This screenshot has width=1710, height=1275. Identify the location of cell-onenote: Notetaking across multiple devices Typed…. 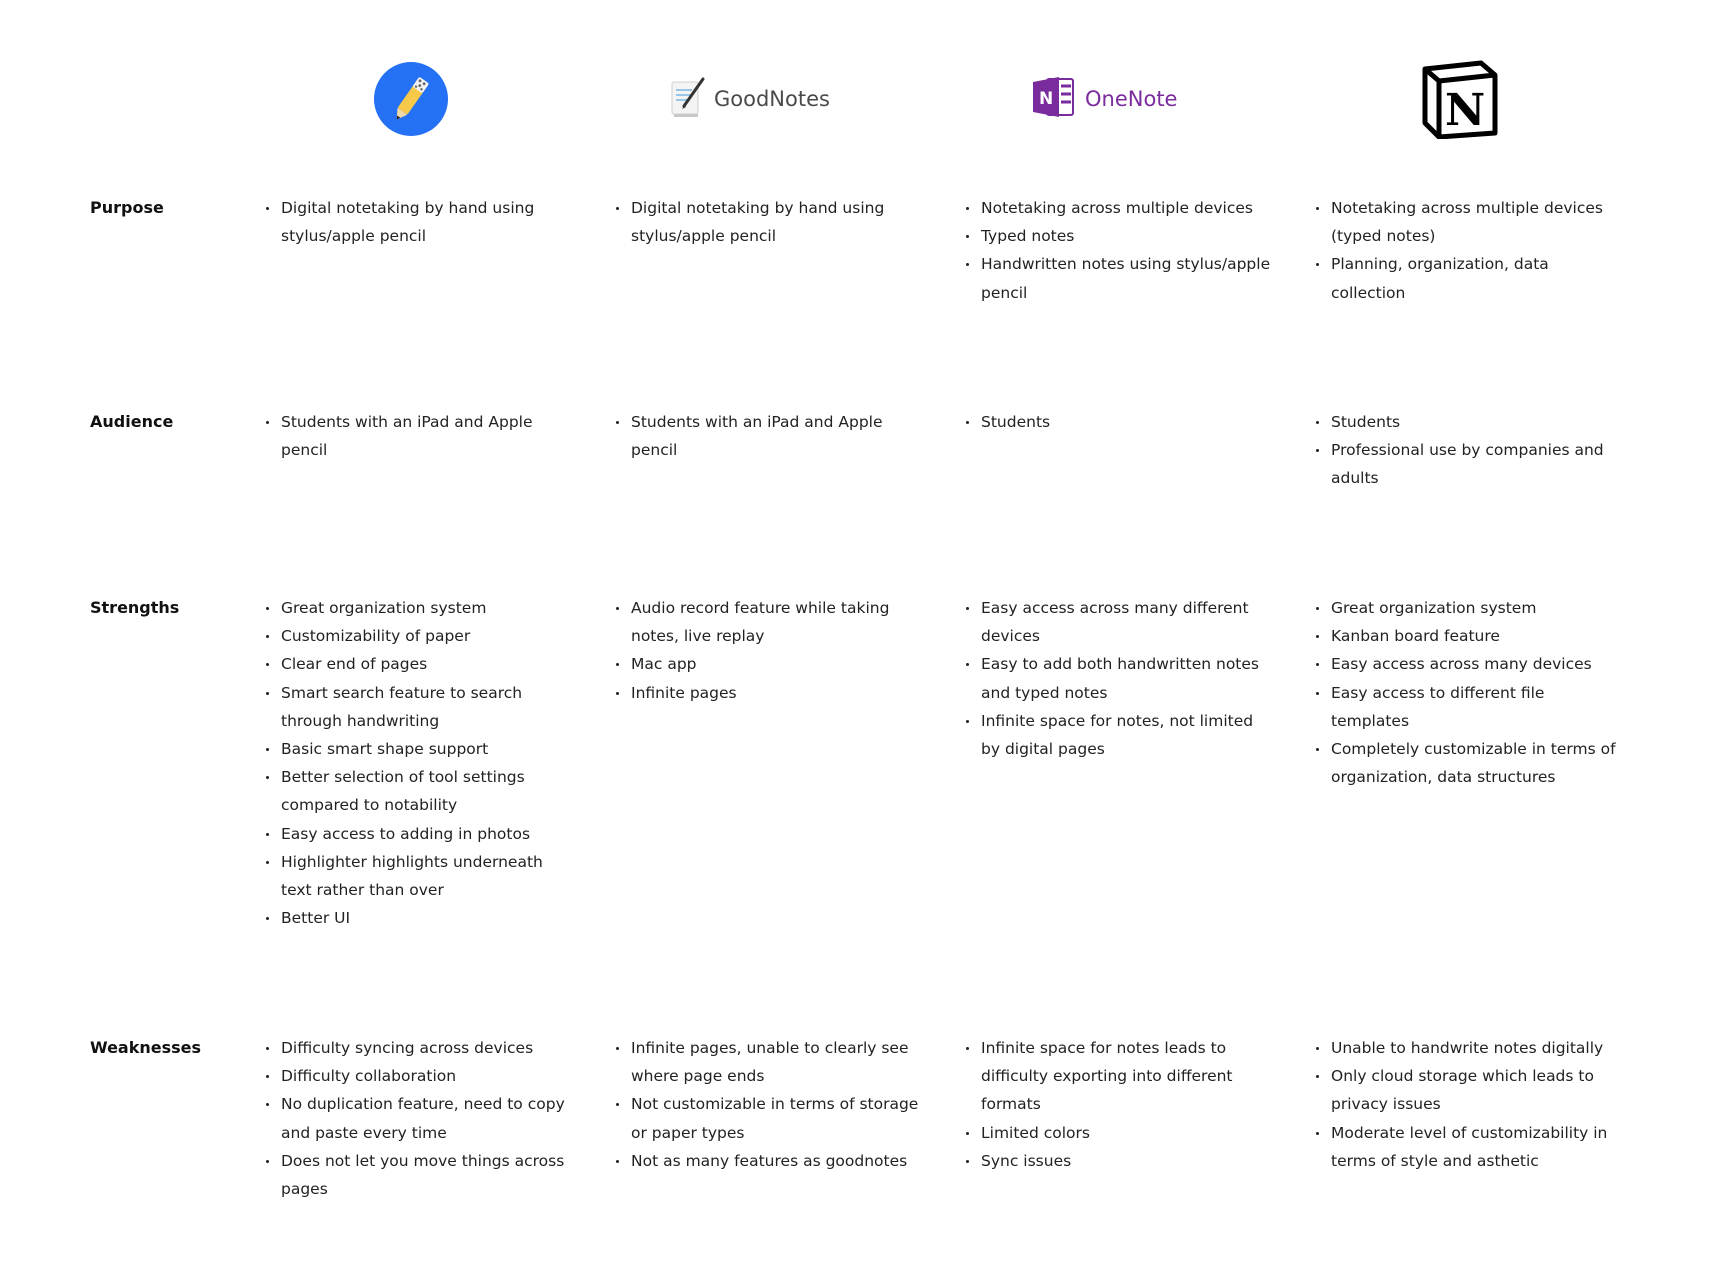
(1120, 250).